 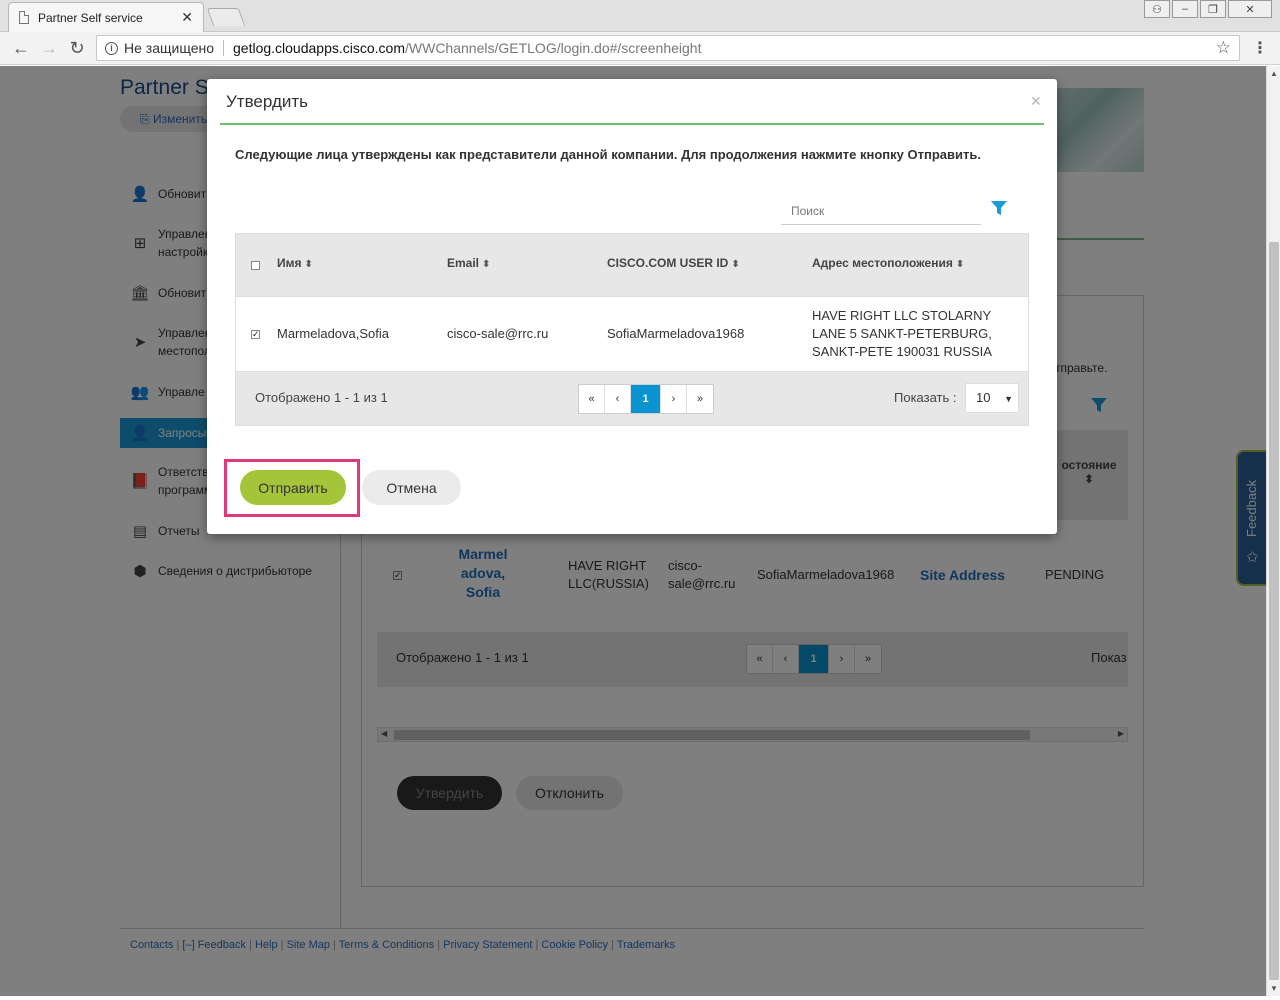 What do you see at coordinates (668, 263) in the screenshot?
I see `column-header-label: CISCO.COM USER ID` at bounding box center [668, 263].